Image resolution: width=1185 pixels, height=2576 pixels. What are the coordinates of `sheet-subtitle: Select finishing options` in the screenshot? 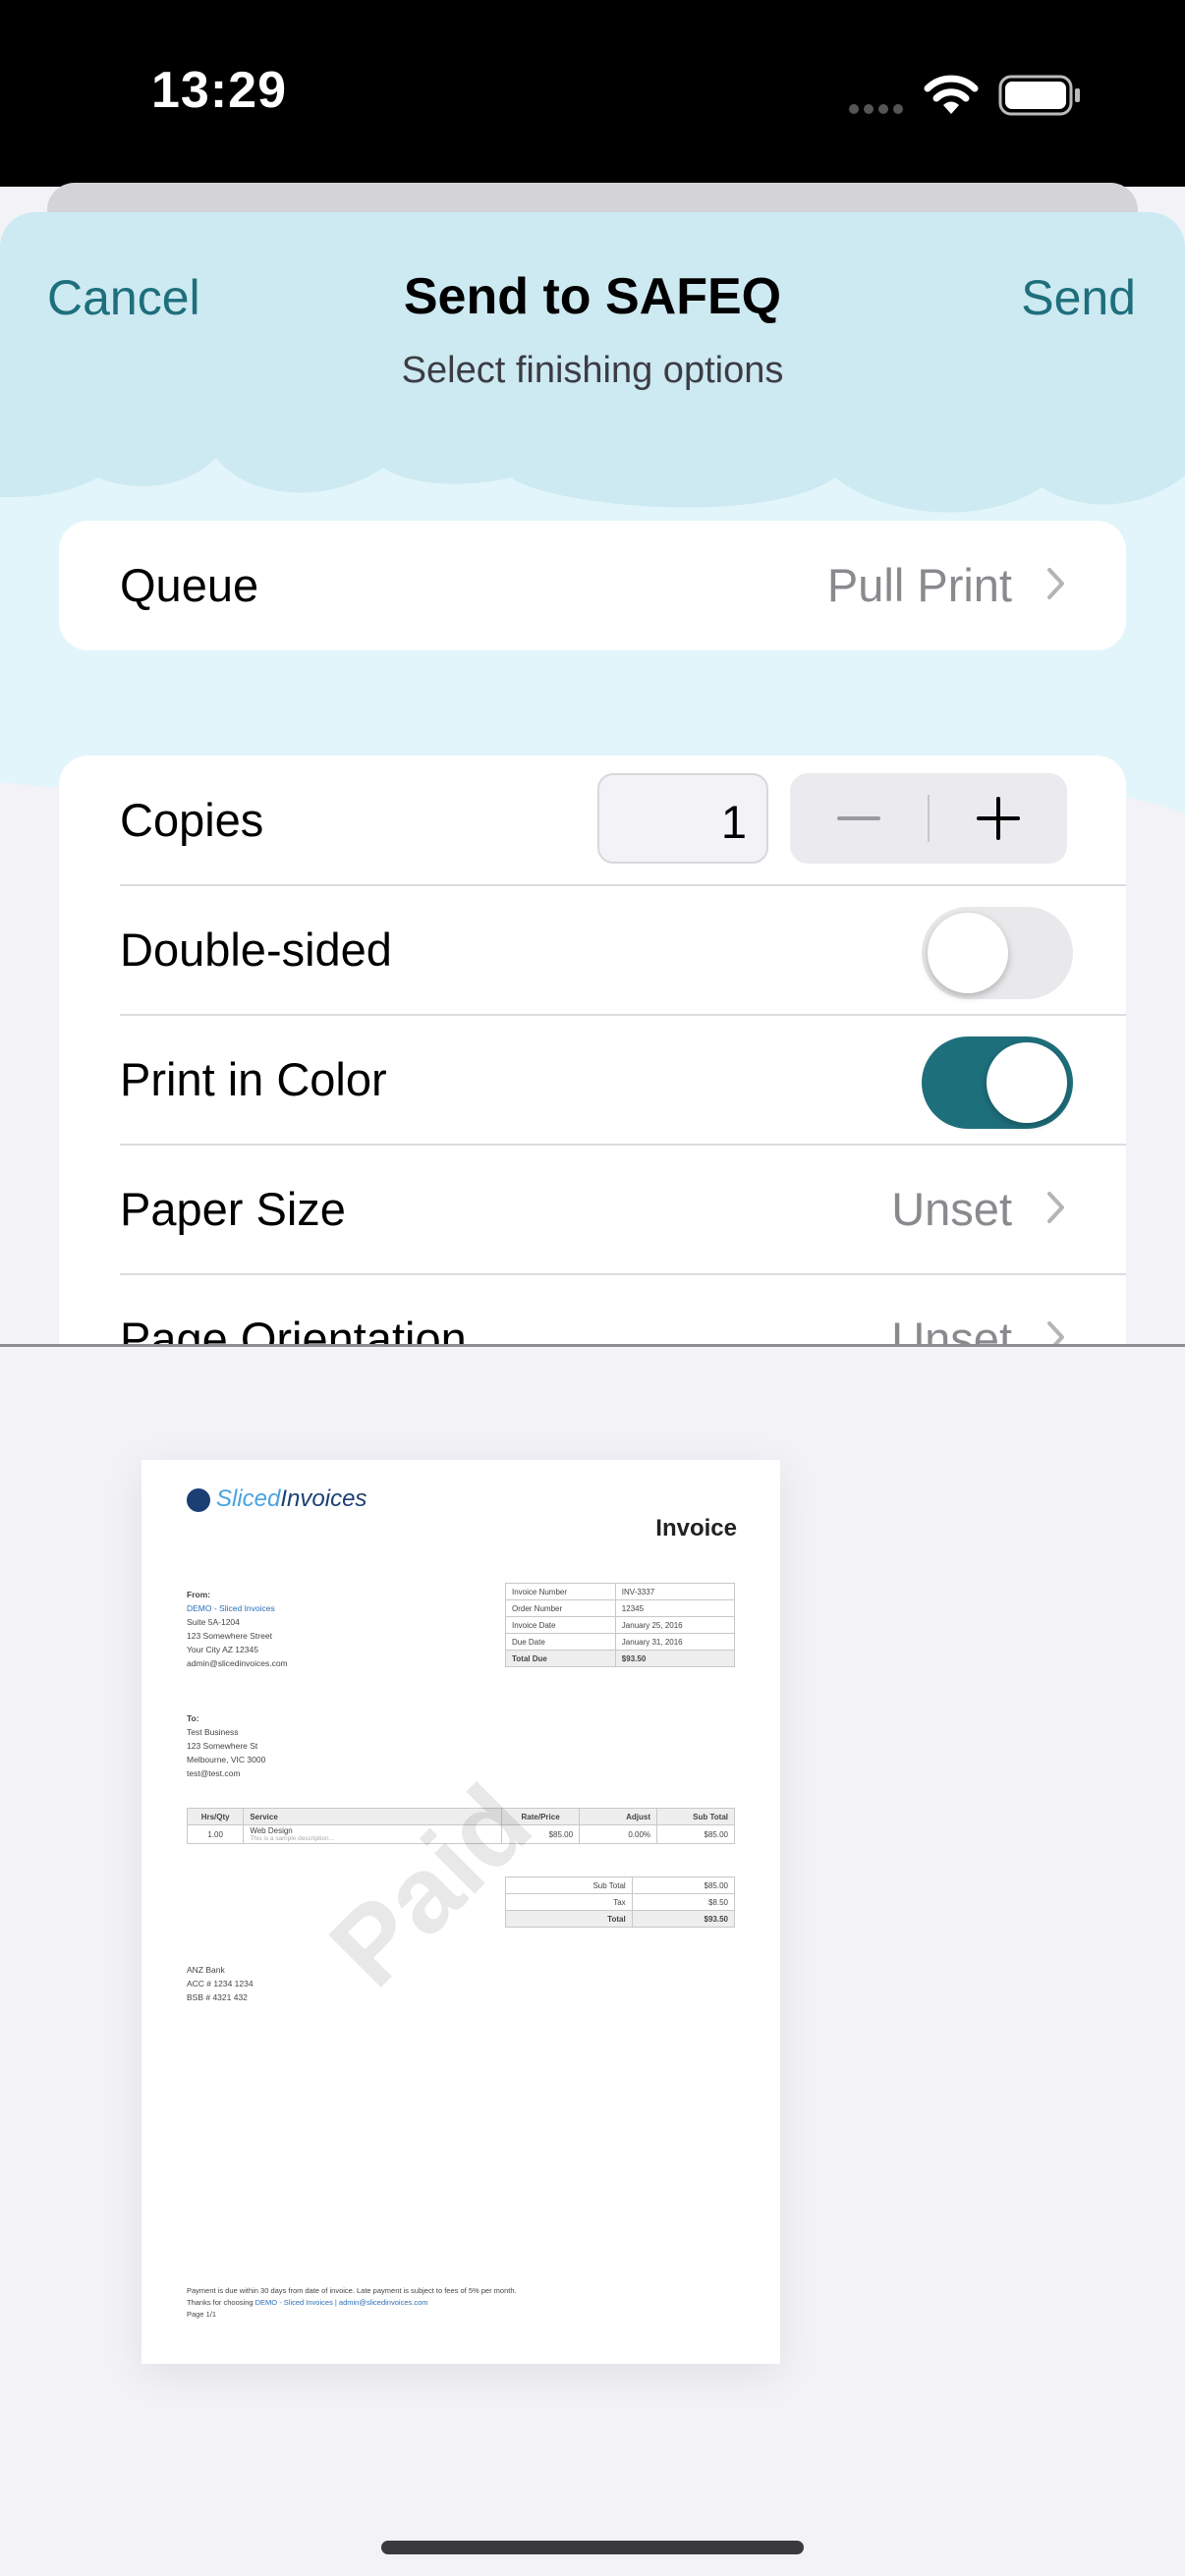 It's located at (592, 370).